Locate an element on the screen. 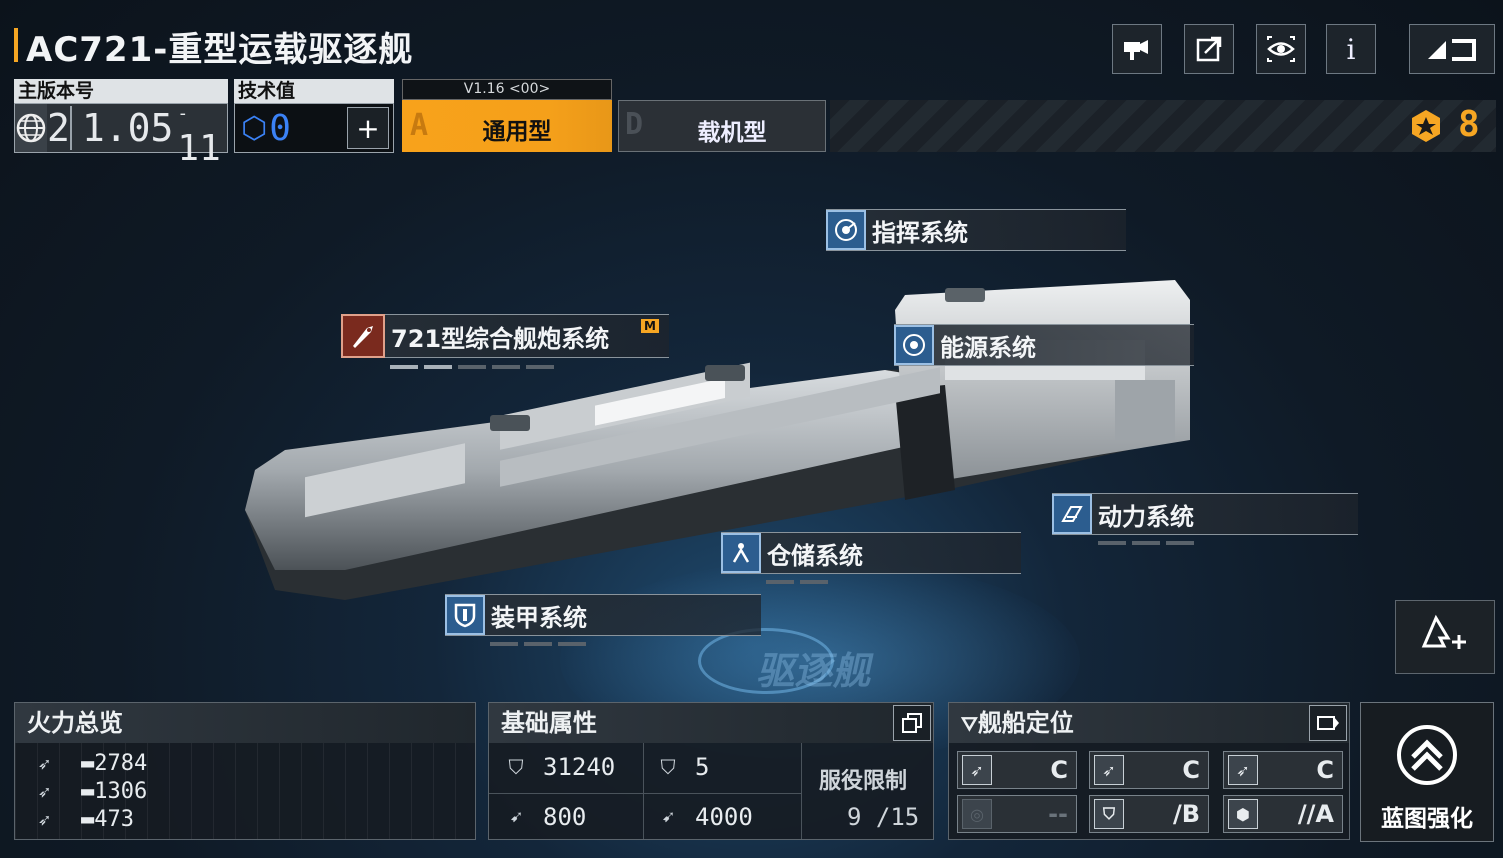 The width and height of the screenshot is (1503, 858). tech-icon: ⬡ is located at coordinates (254, 128).